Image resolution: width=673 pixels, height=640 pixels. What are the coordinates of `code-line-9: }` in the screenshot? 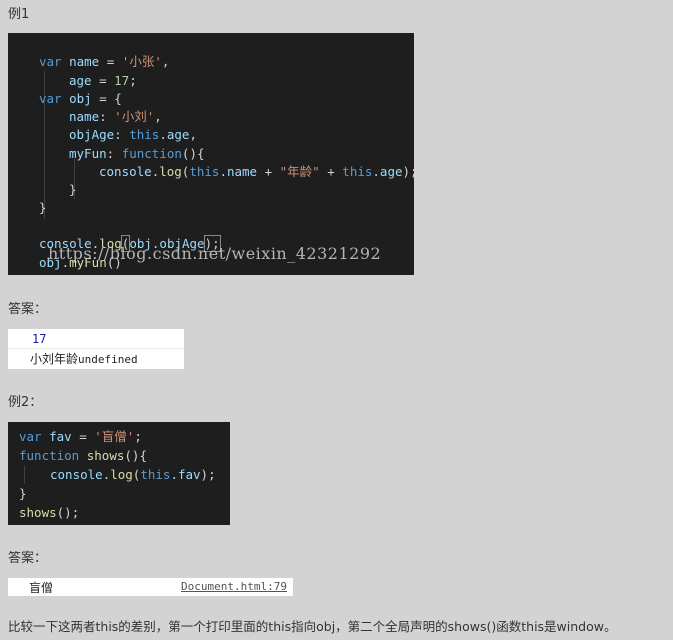 It's located at (43, 207).